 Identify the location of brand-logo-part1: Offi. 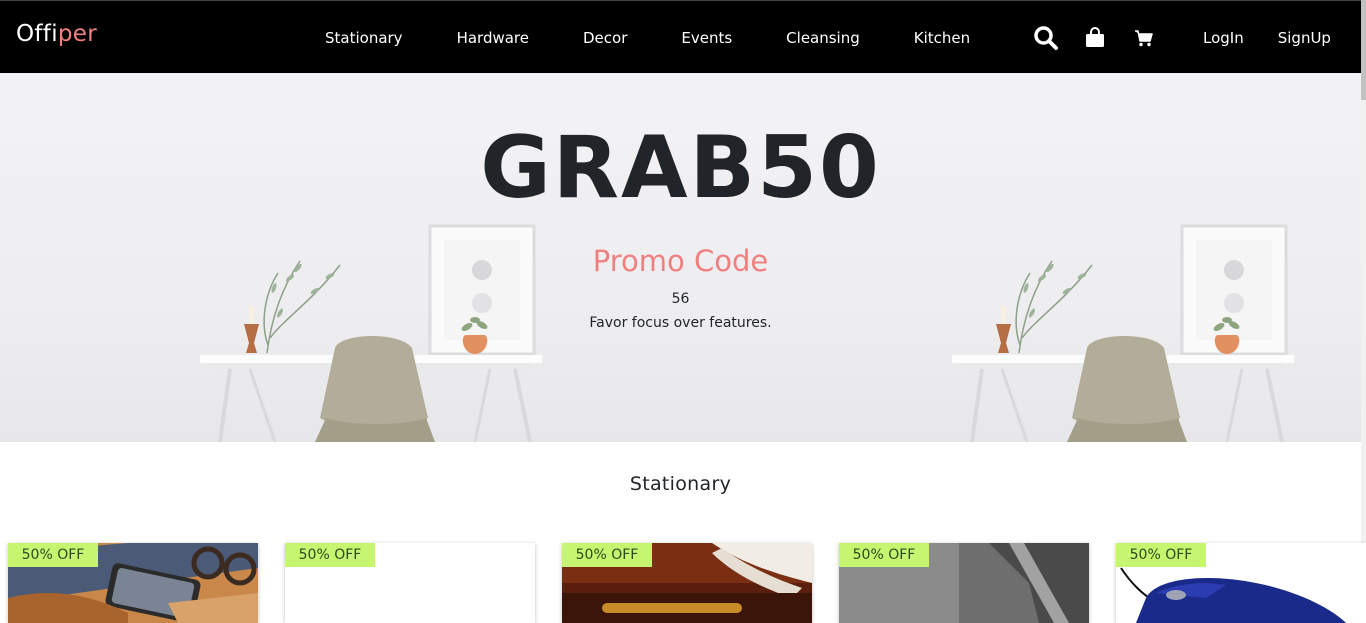
(37, 34).